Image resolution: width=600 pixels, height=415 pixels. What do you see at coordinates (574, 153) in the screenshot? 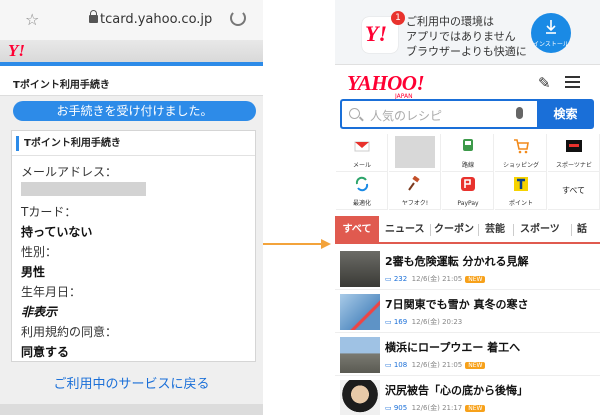
I see `service-sportsnavi: スポーツナビ` at bounding box center [574, 153].